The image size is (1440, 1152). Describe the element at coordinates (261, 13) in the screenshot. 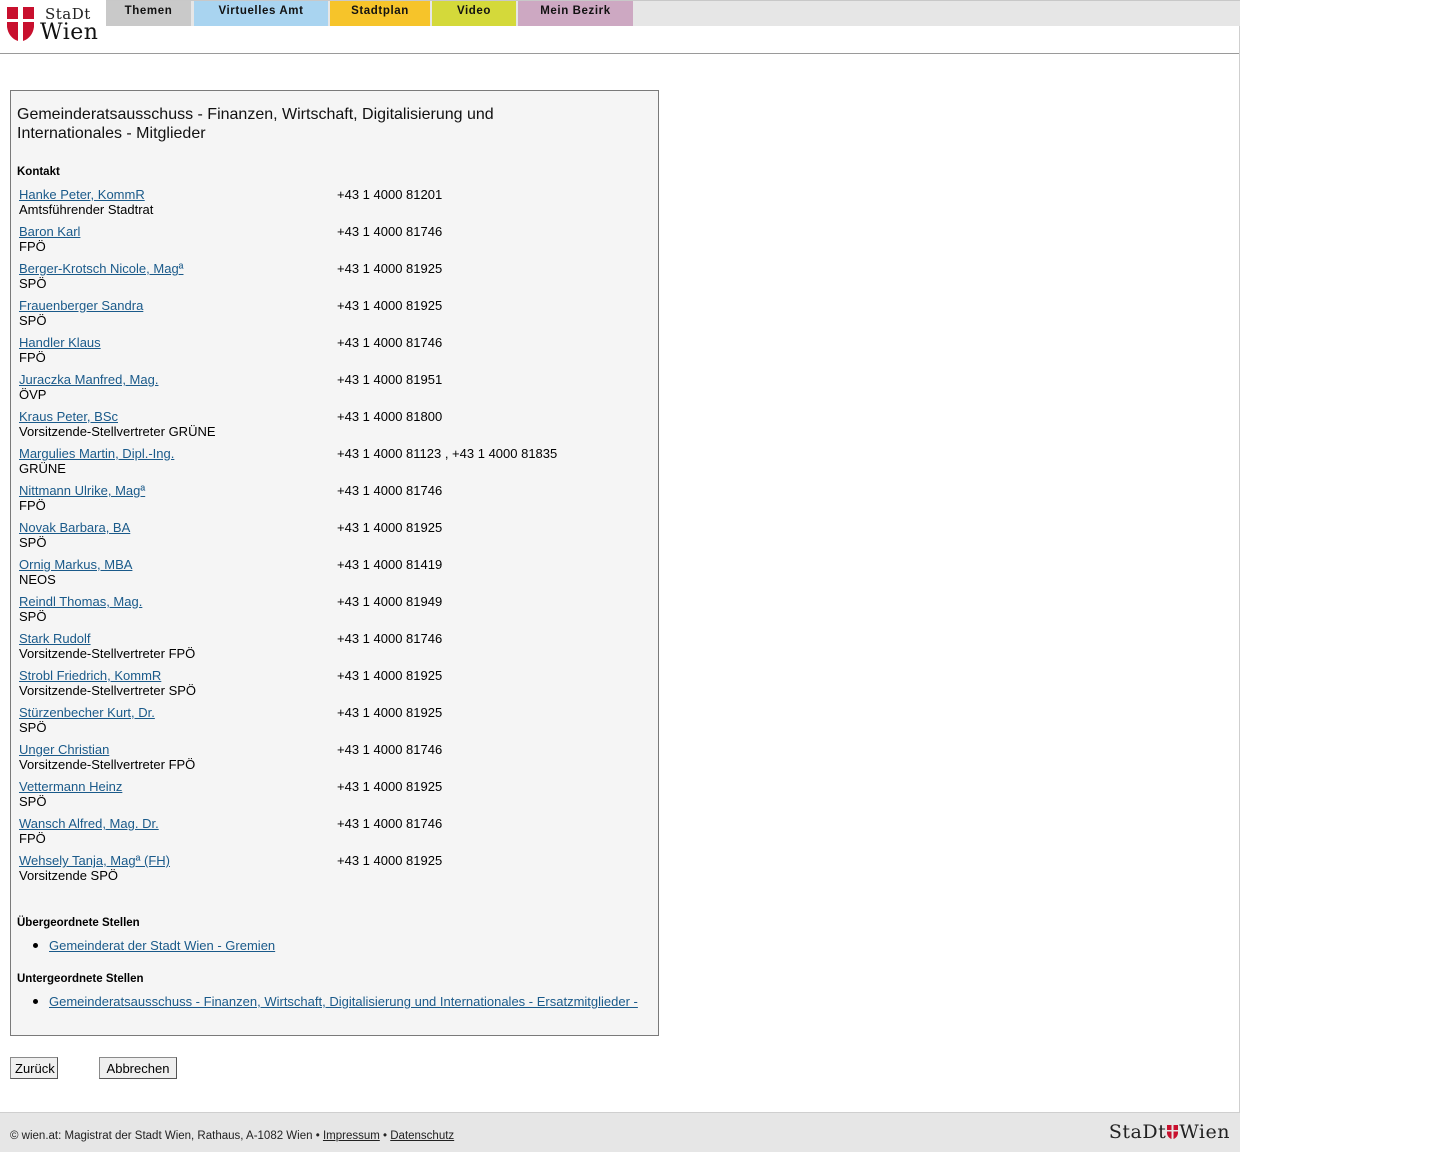

I see `nav-tab-virtuelles-amt: Virtuelles Amt` at that location.